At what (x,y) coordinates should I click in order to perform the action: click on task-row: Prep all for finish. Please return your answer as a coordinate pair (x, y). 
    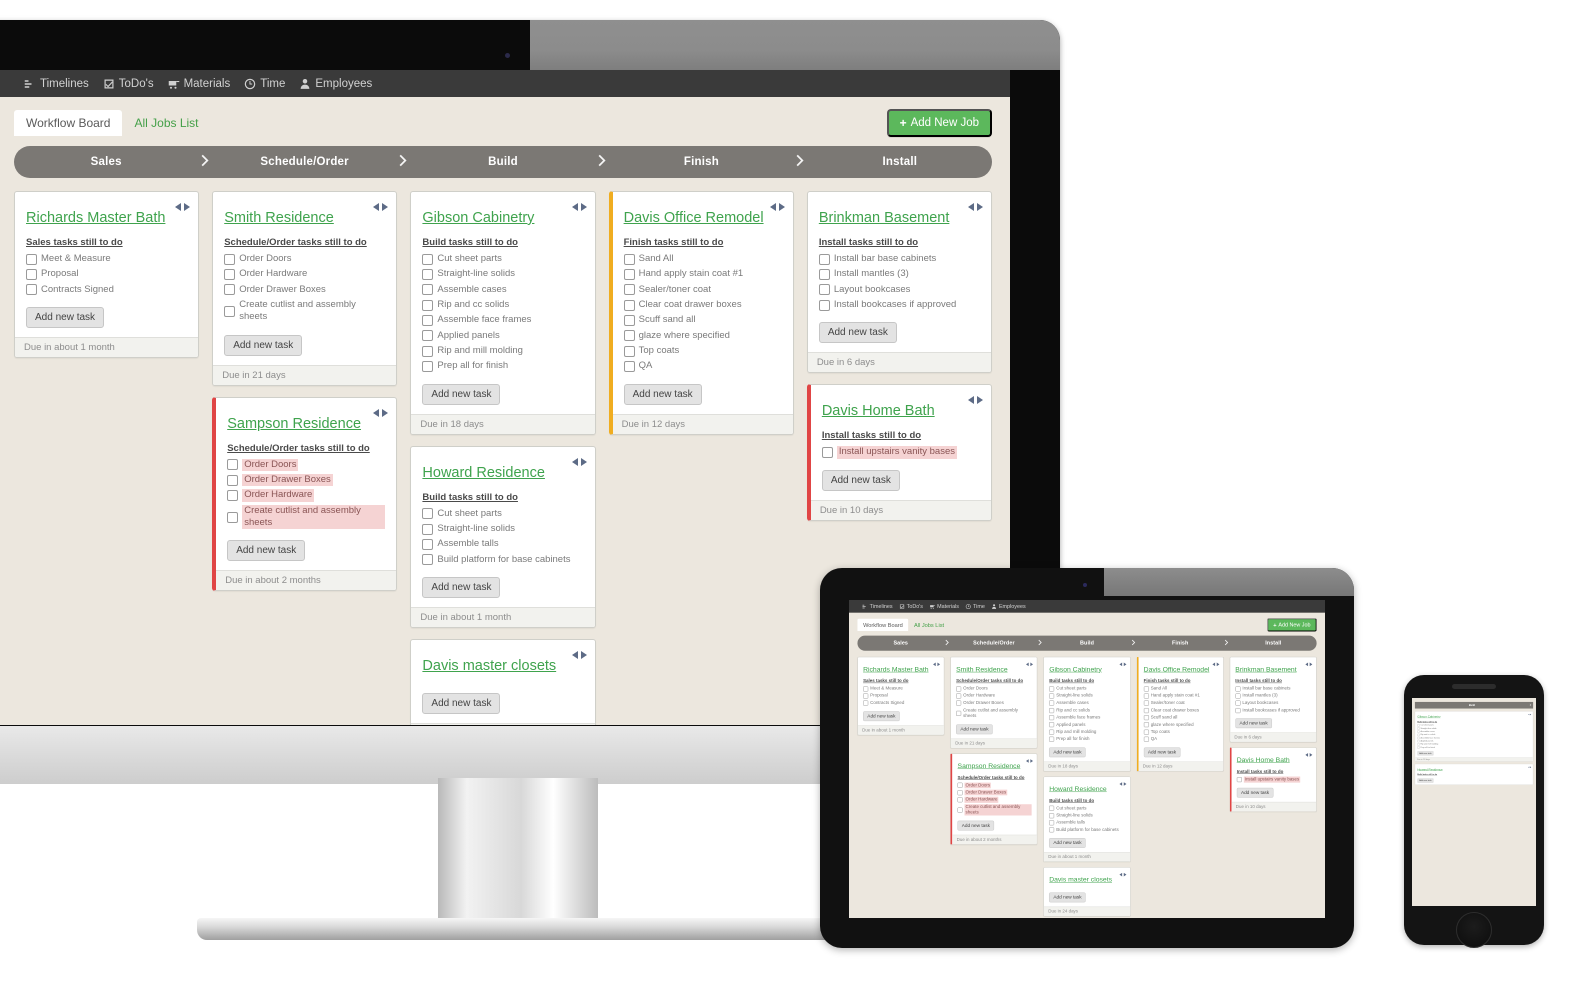
    Looking at the image, I should click on (1473, 747).